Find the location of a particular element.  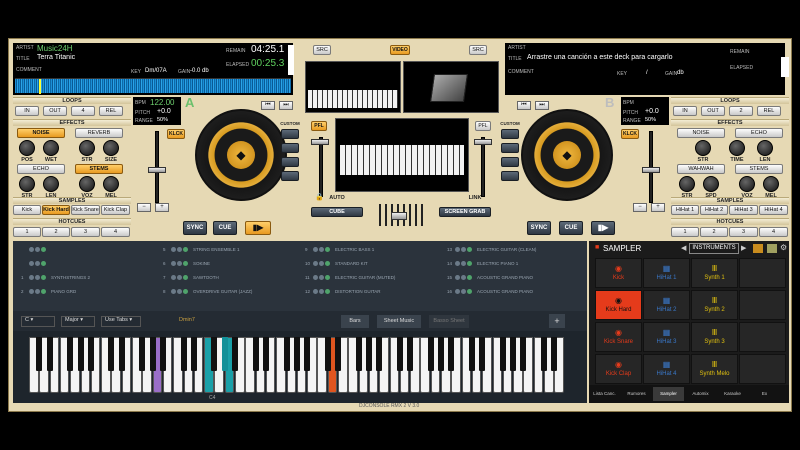

piano-keyboard: C4 is located at coordinates (300, 367).